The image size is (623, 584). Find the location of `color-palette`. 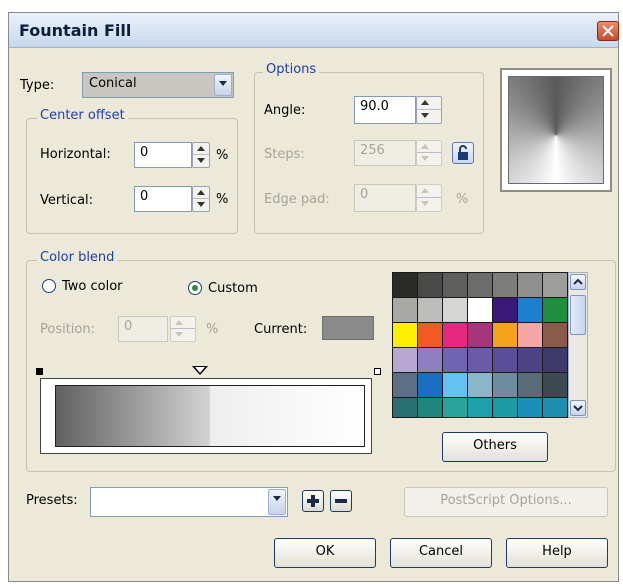

color-palette is located at coordinates (480, 345).